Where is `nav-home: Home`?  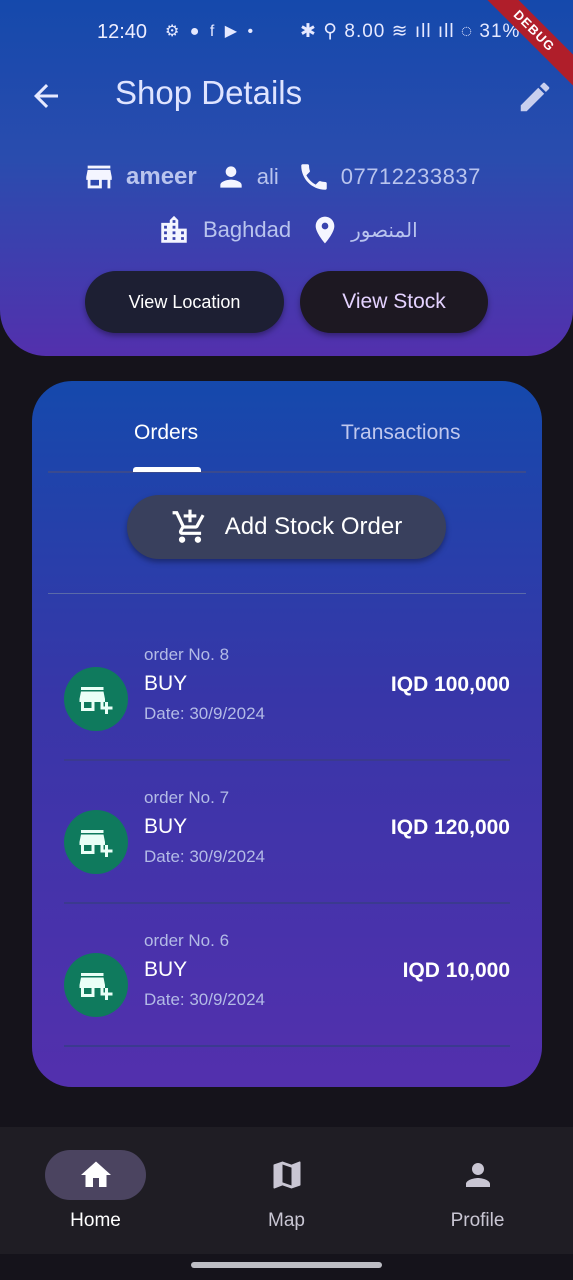 nav-home: Home is located at coordinates (95, 1190).